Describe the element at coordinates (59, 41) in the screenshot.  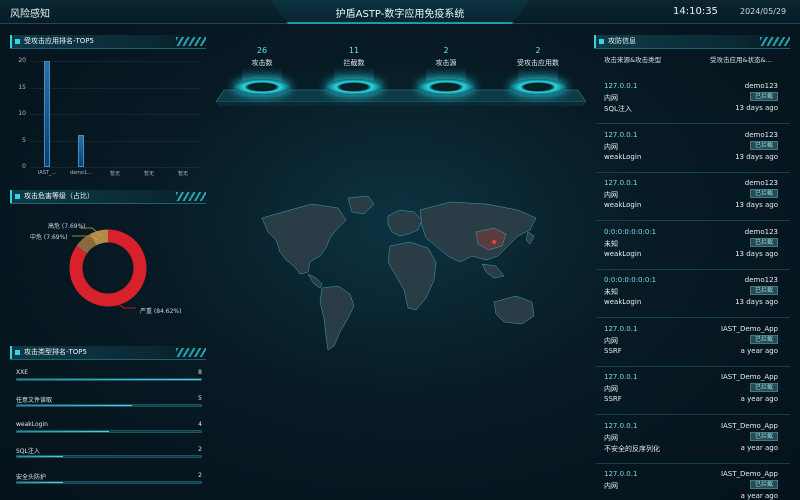
I see `panel-title-text: 受攻击应用排名-TOP5` at that location.